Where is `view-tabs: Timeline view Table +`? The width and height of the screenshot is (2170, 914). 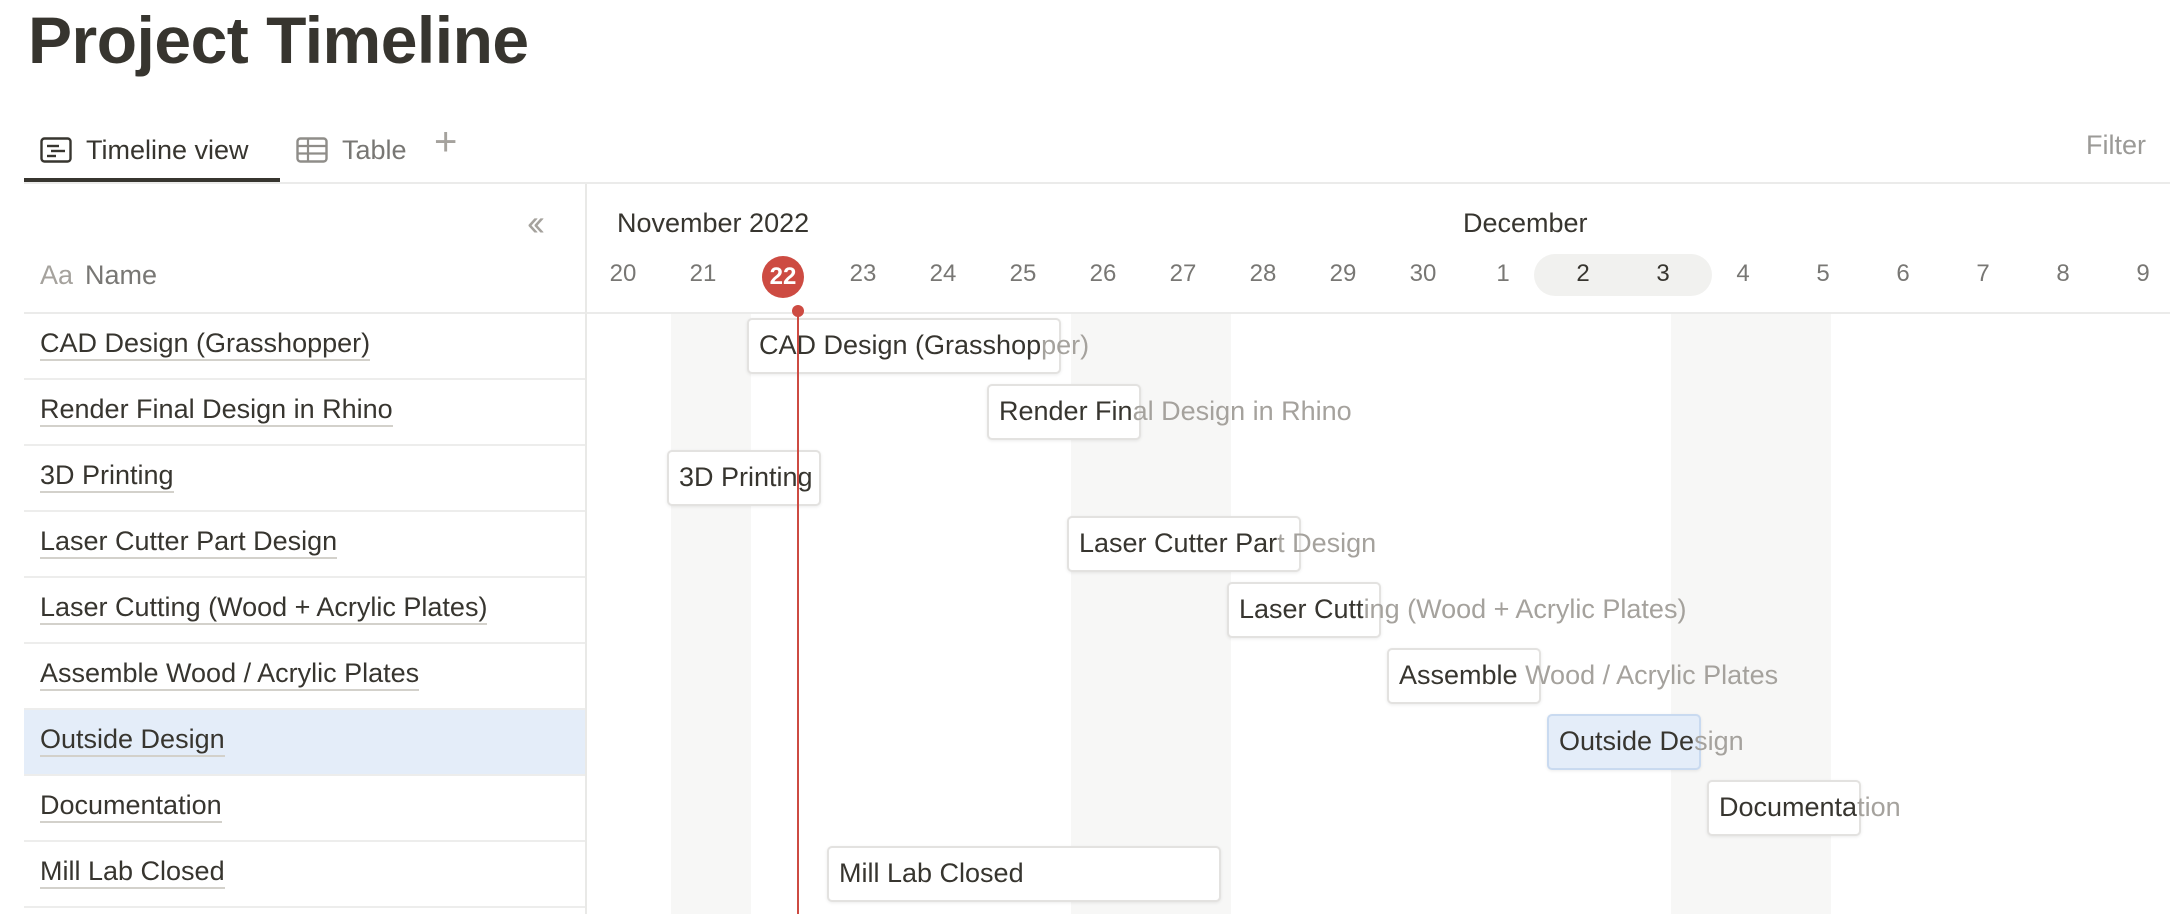
view-tabs: Timeline view Table + is located at coordinates (1097, 150).